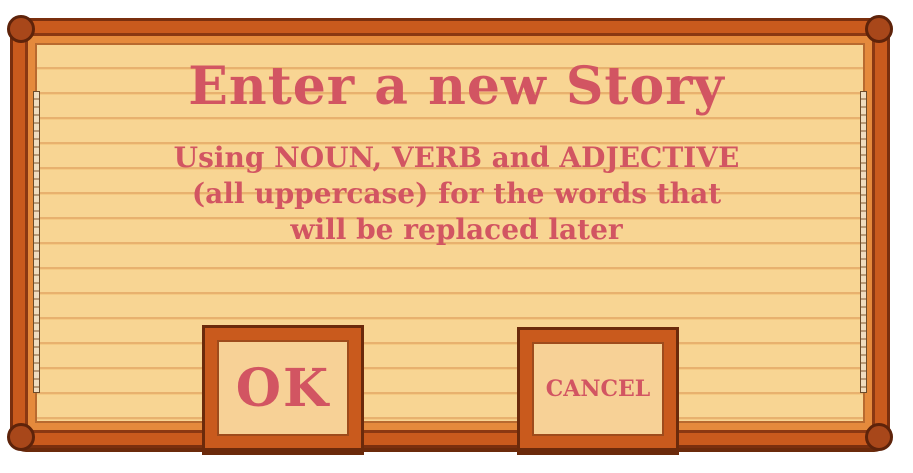  I want to click on instruction-line-2: (all uppercase) for the words that, so click(456, 193).